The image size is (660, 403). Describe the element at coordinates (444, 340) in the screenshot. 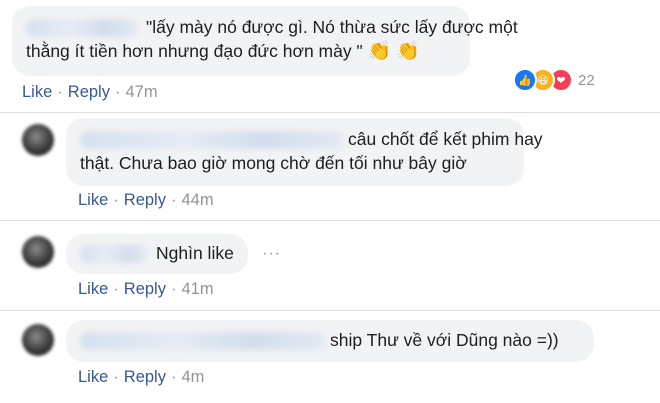

I see `comment-text: ship Thư về với Dũng nào =))` at that location.